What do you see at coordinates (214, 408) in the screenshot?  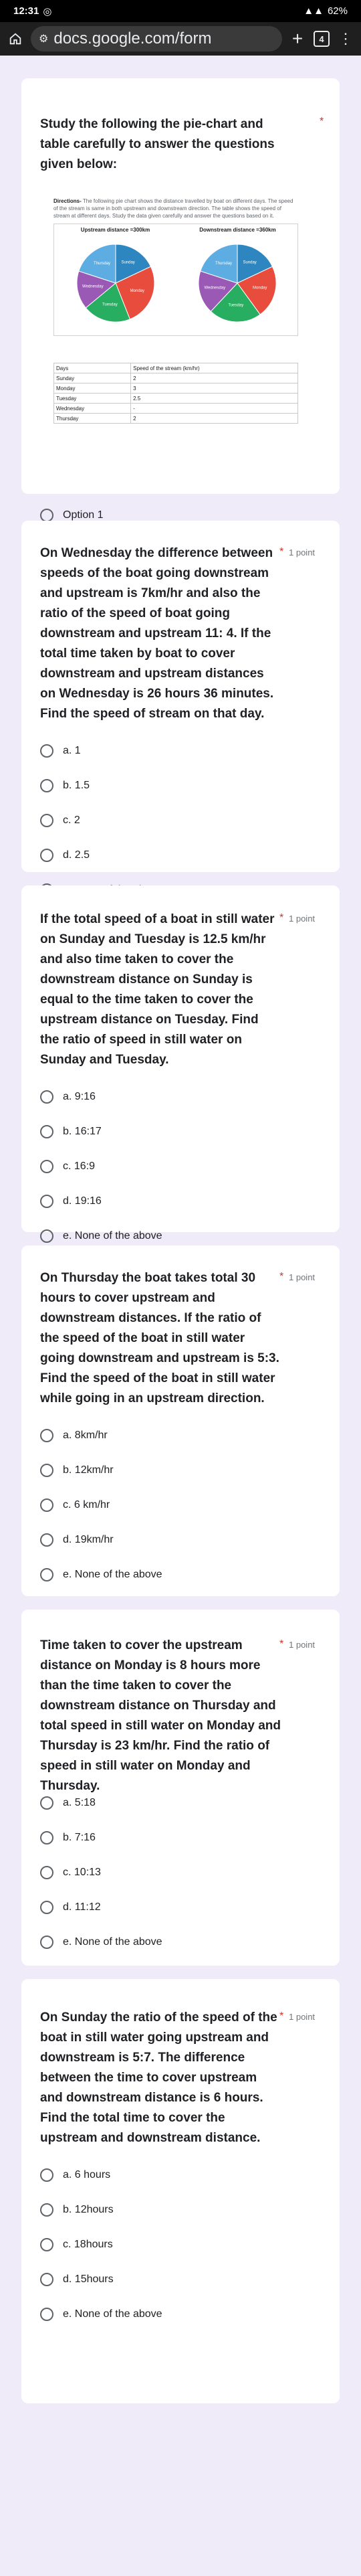 I see `table-cell: -` at bounding box center [214, 408].